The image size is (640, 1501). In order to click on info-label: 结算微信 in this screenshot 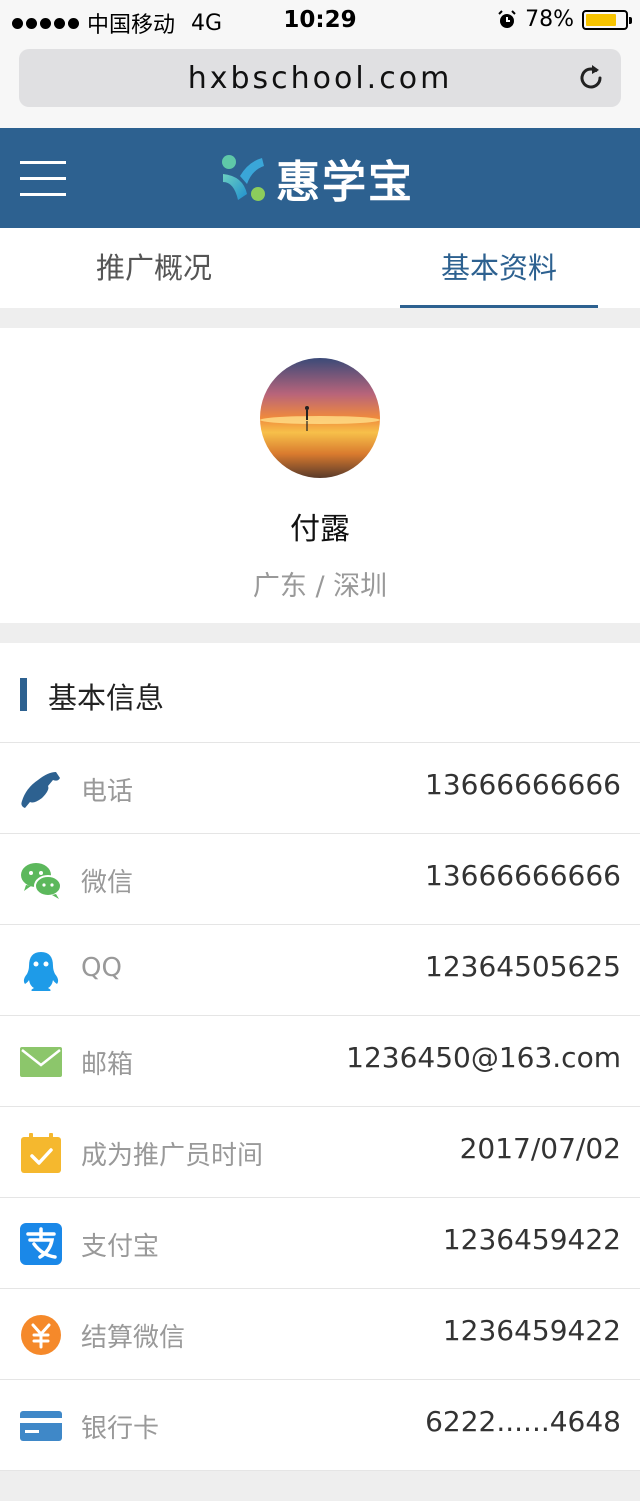, I will do `click(133, 1338)`.